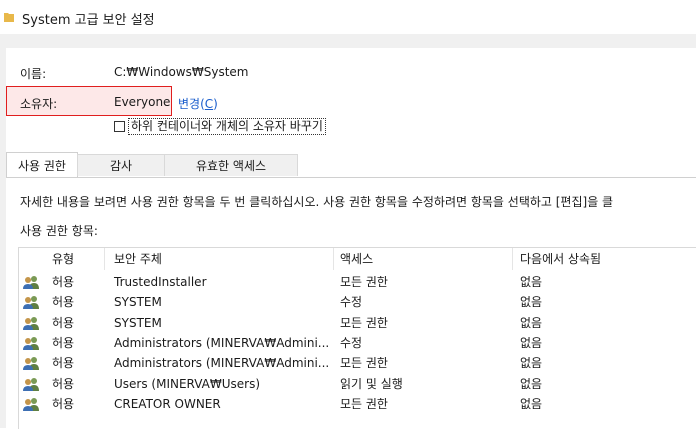  Describe the element at coordinates (371, 383) in the screenshot. I see `row-access: 읽기 및 실행` at that location.